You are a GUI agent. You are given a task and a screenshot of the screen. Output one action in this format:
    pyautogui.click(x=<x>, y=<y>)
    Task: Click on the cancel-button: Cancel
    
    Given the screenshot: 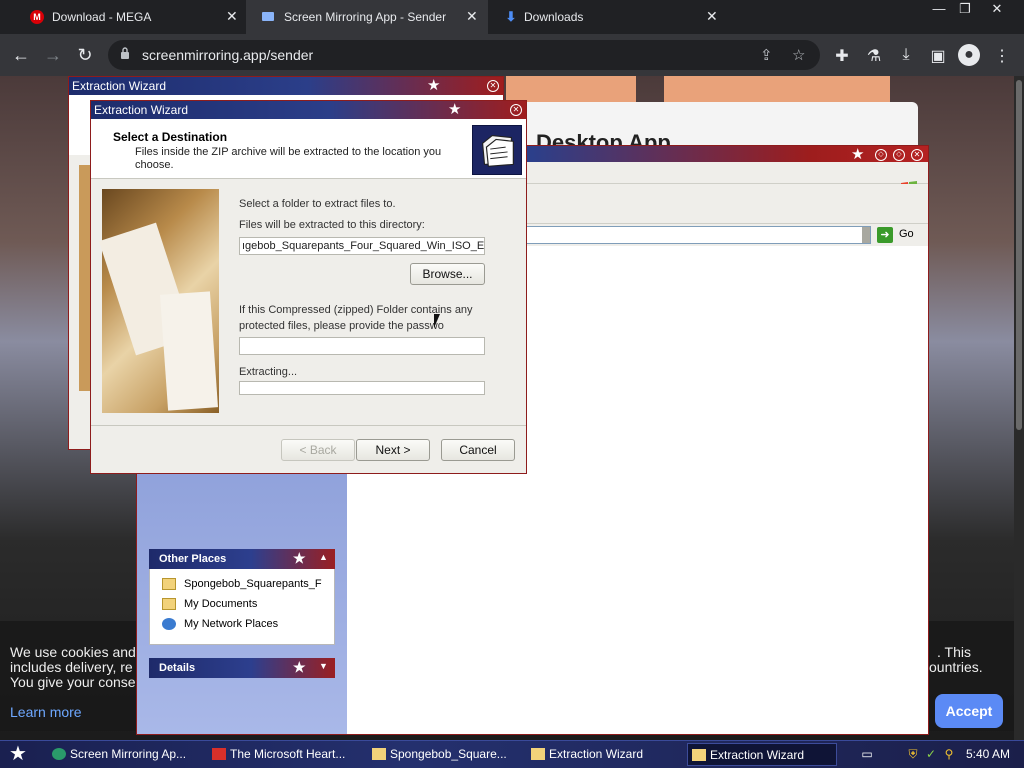 What is the action you would take?
    pyautogui.click(x=478, y=450)
    